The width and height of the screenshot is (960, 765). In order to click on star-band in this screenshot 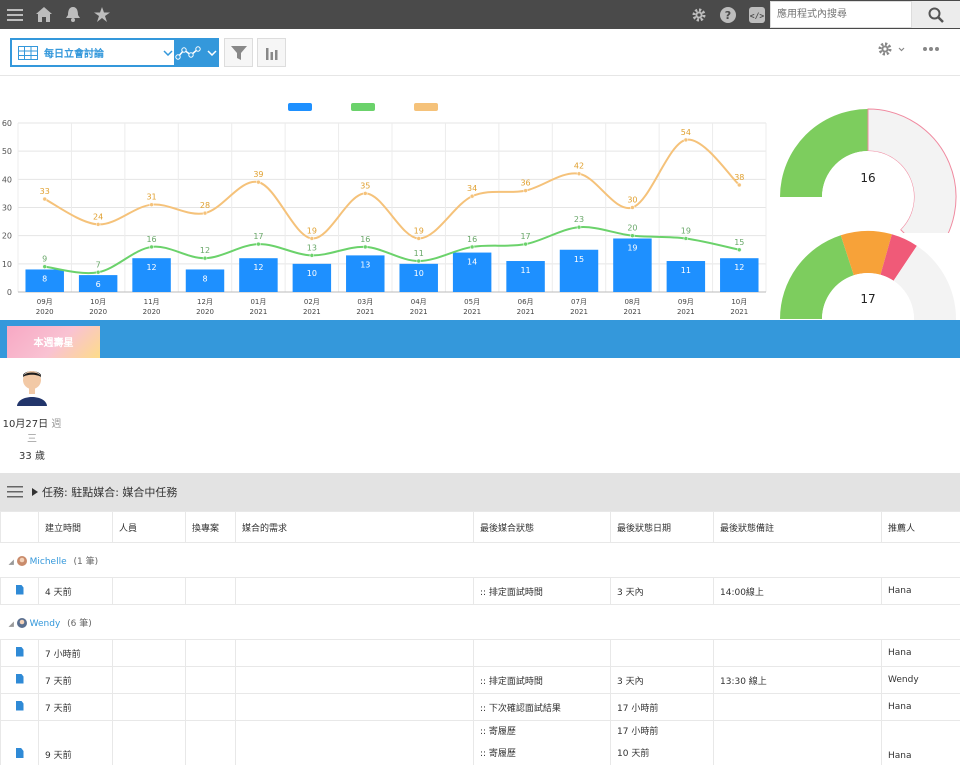, I will do `click(480, 339)`.